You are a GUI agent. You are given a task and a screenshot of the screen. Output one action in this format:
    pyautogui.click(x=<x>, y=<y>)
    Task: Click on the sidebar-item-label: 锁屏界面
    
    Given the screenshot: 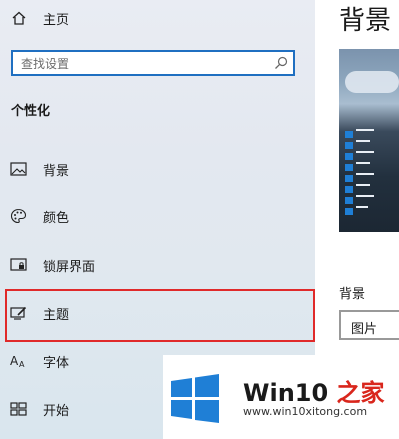 What is the action you would take?
    pyautogui.click(x=69, y=267)
    